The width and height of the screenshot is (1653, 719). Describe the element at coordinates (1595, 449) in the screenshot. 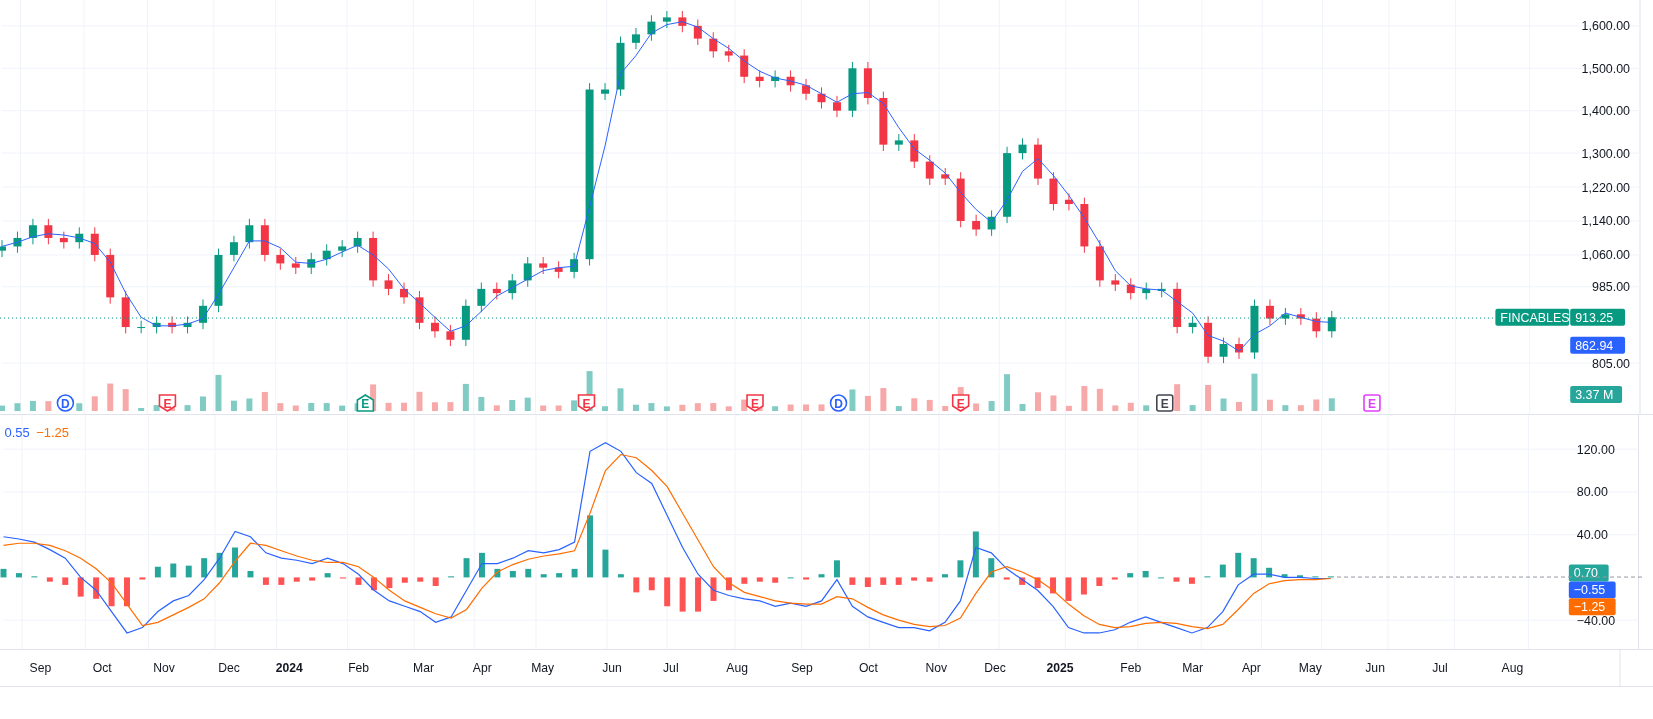

I see `macd-axis-label: 120.00` at that location.